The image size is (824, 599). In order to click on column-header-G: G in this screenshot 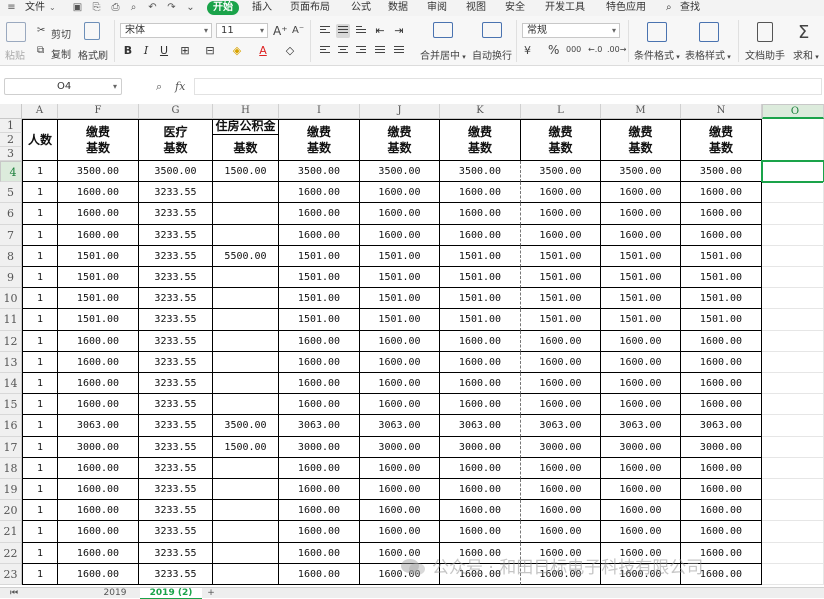, I will do `click(176, 111)`.